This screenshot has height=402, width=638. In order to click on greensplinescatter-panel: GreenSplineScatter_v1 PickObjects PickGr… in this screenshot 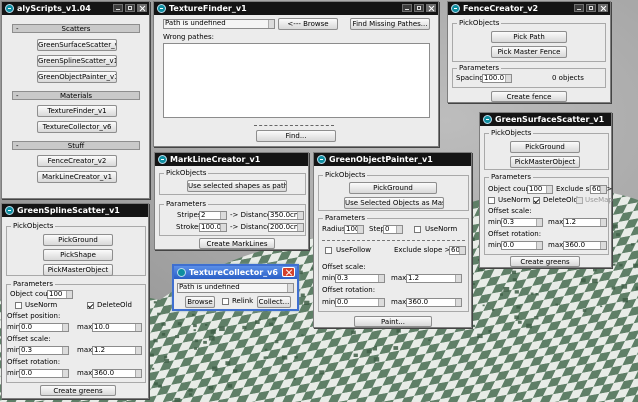, I will do `click(75, 301)`.